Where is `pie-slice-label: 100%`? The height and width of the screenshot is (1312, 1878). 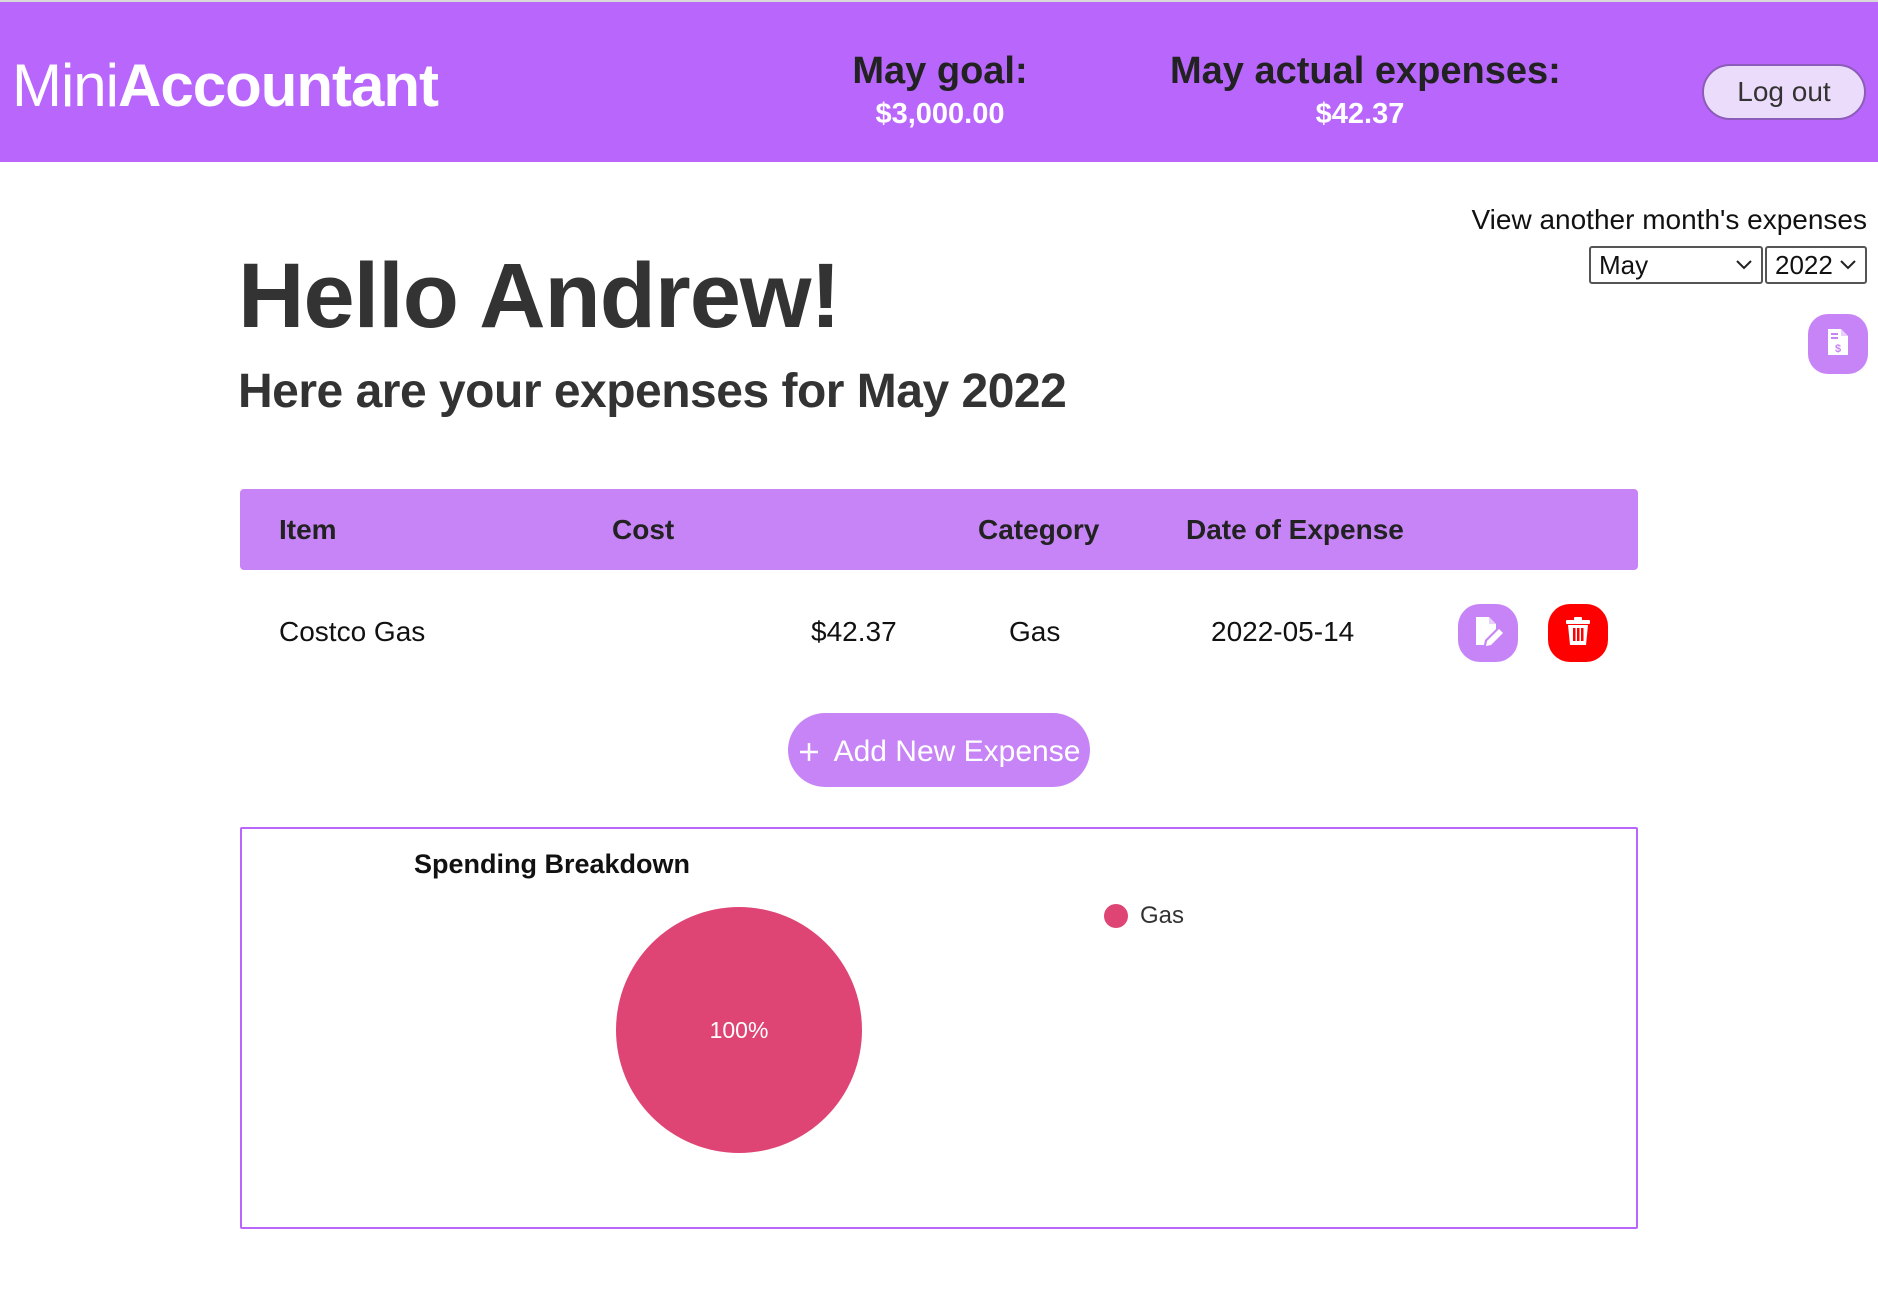
pie-slice-label: 100% is located at coordinates (739, 1030).